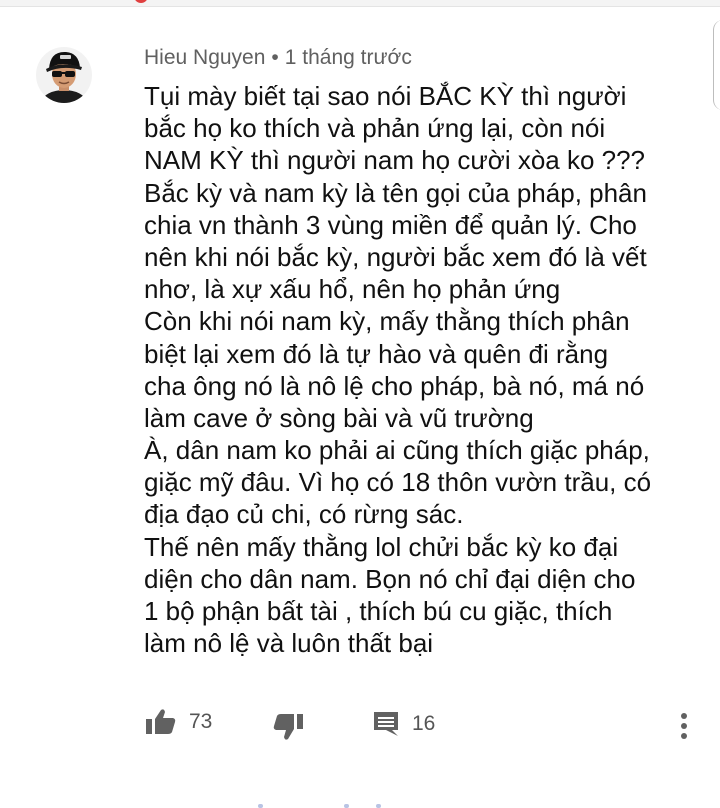  What do you see at coordinates (424, 723) in the screenshot?
I see `reply-count: 16` at bounding box center [424, 723].